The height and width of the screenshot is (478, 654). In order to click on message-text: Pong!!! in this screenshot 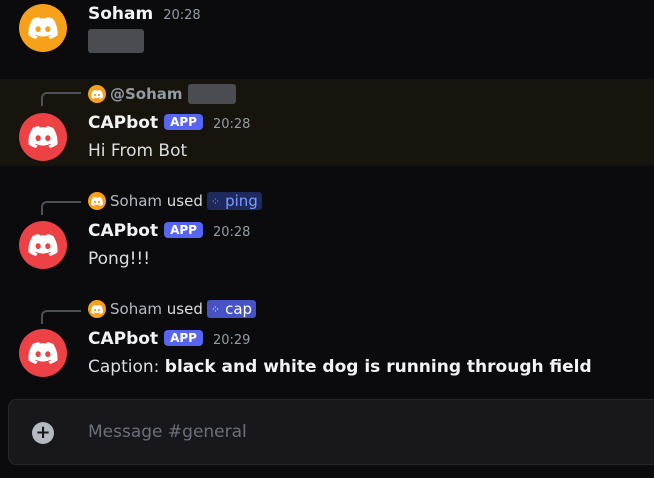, I will do `click(119, 259)`.